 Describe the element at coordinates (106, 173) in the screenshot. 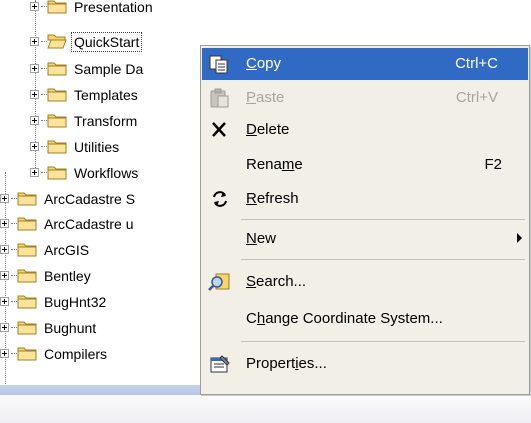

I see `tree-item-label: Workflows` at that location.